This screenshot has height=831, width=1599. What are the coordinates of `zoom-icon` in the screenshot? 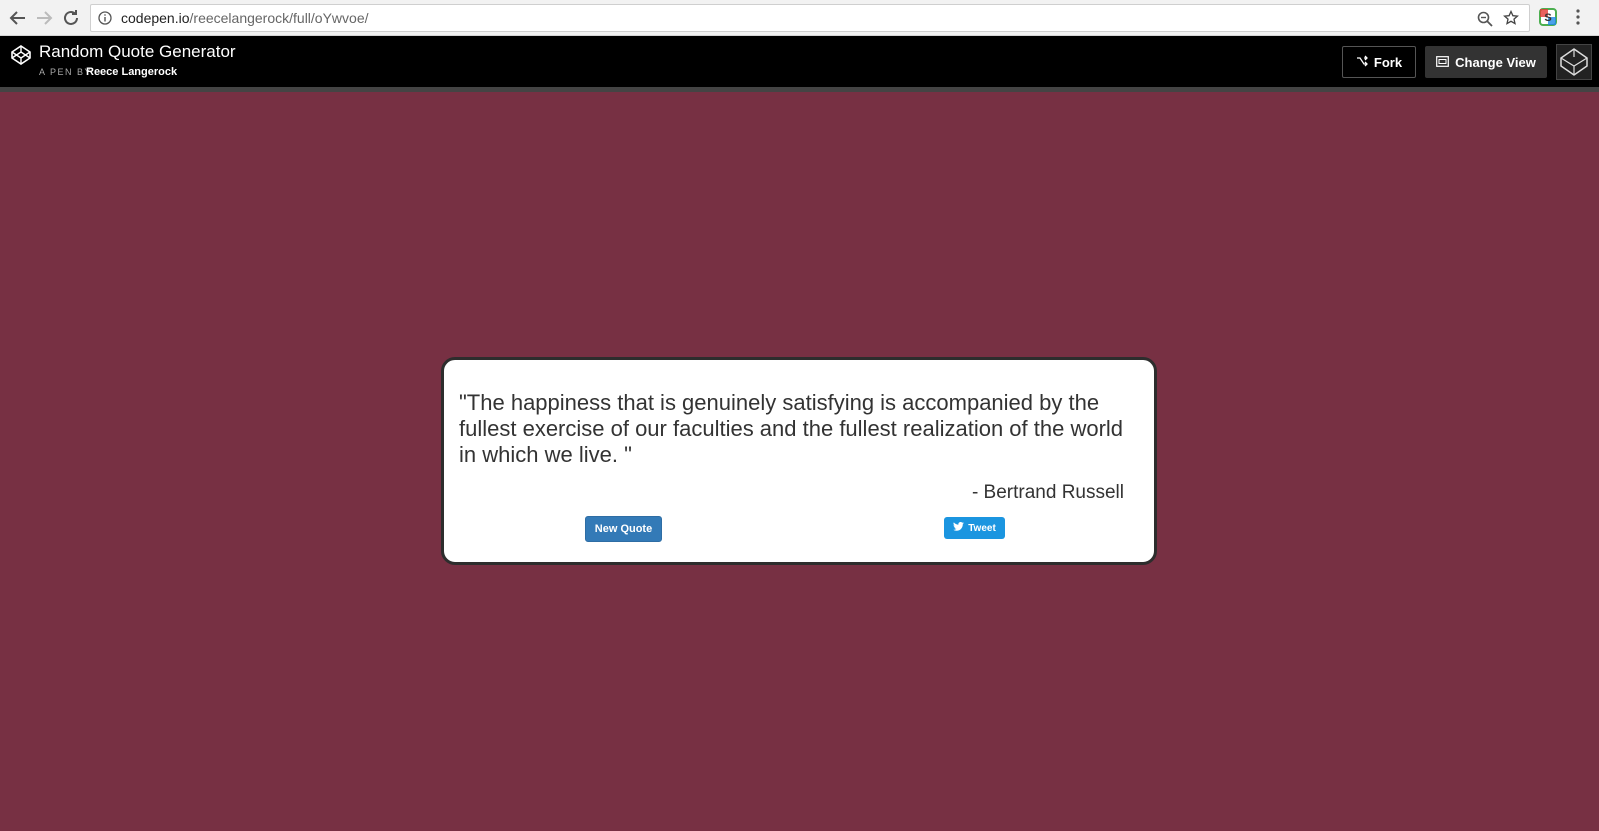 It's located at (1485, 21).